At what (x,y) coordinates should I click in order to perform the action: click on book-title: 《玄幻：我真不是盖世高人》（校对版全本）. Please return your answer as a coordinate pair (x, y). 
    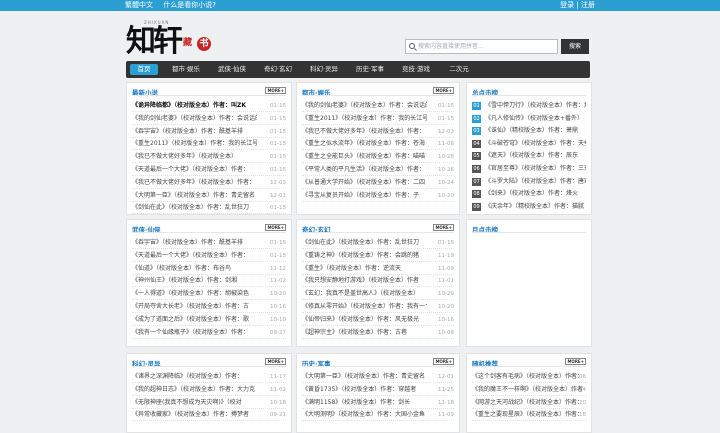
    Looking at the image, I should click on (364, 293).